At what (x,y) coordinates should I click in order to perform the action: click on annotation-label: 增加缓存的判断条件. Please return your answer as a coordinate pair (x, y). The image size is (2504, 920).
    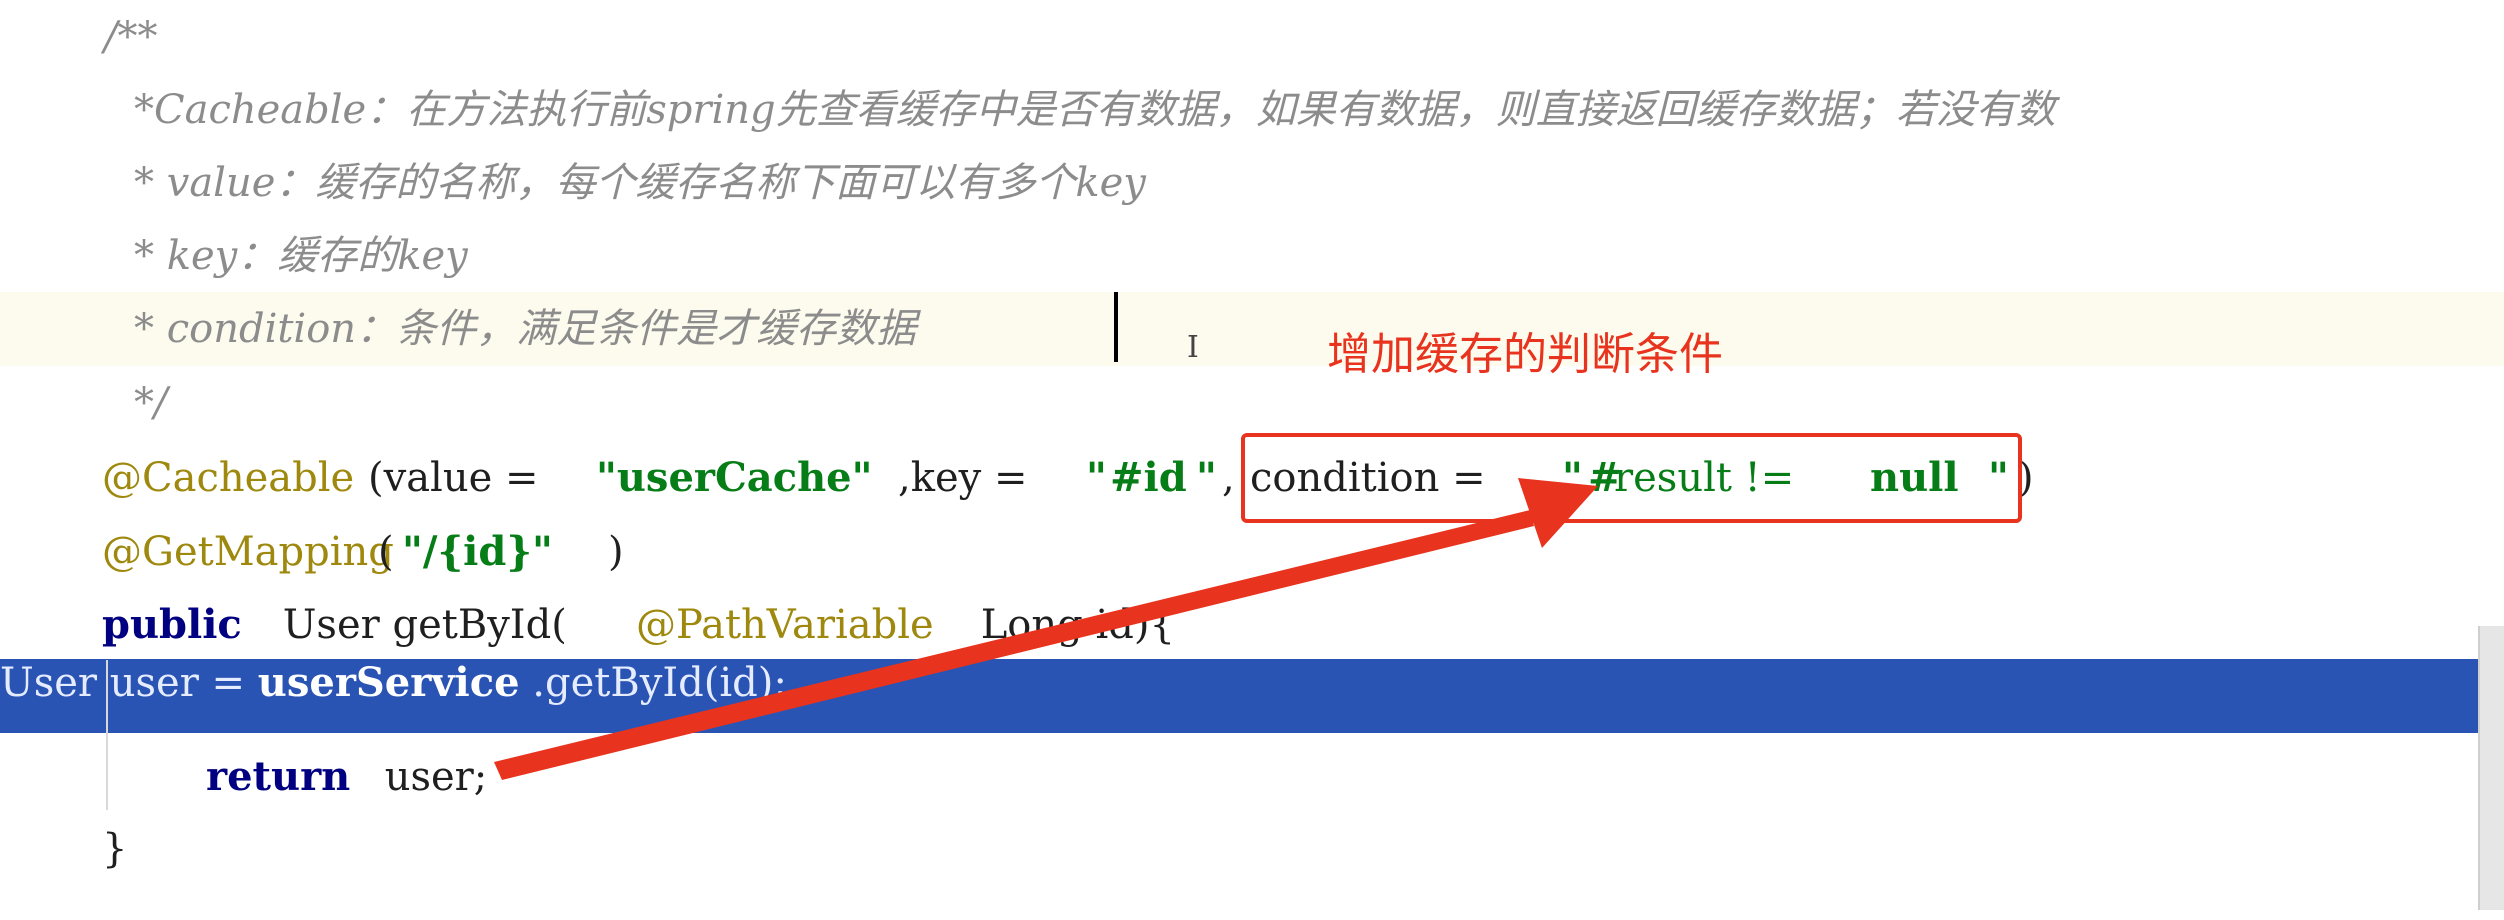
    Looking at the image, I should click on (1525, 354).